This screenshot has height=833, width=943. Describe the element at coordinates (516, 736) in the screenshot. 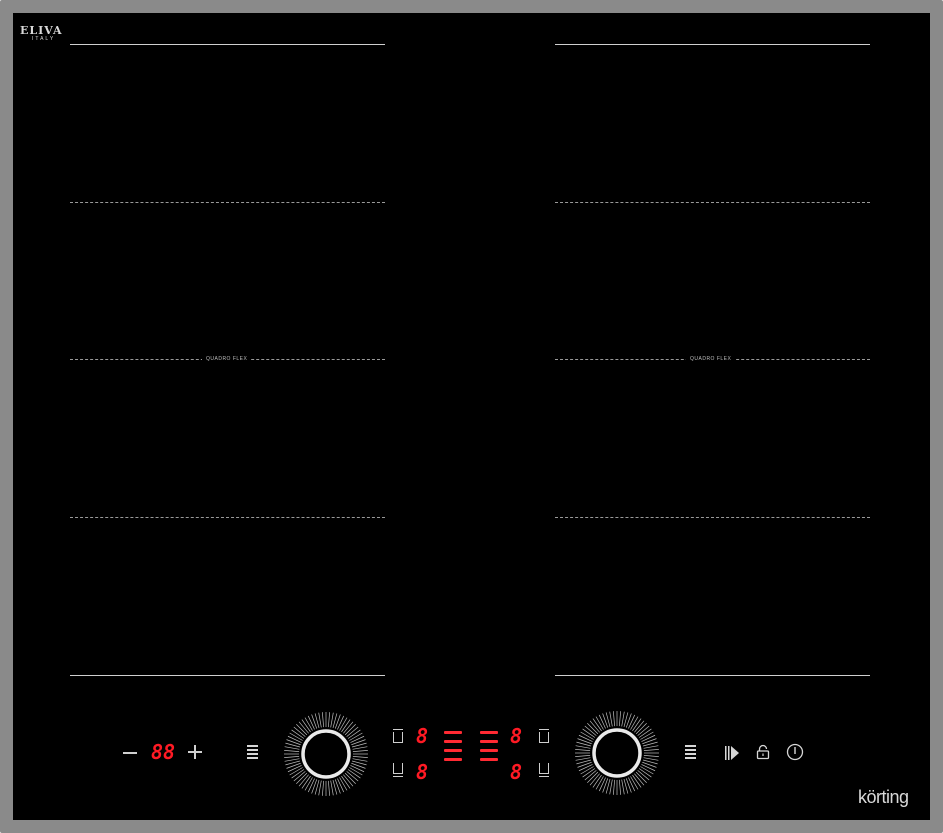

I see `right-zone-top-display: 8` at that location.